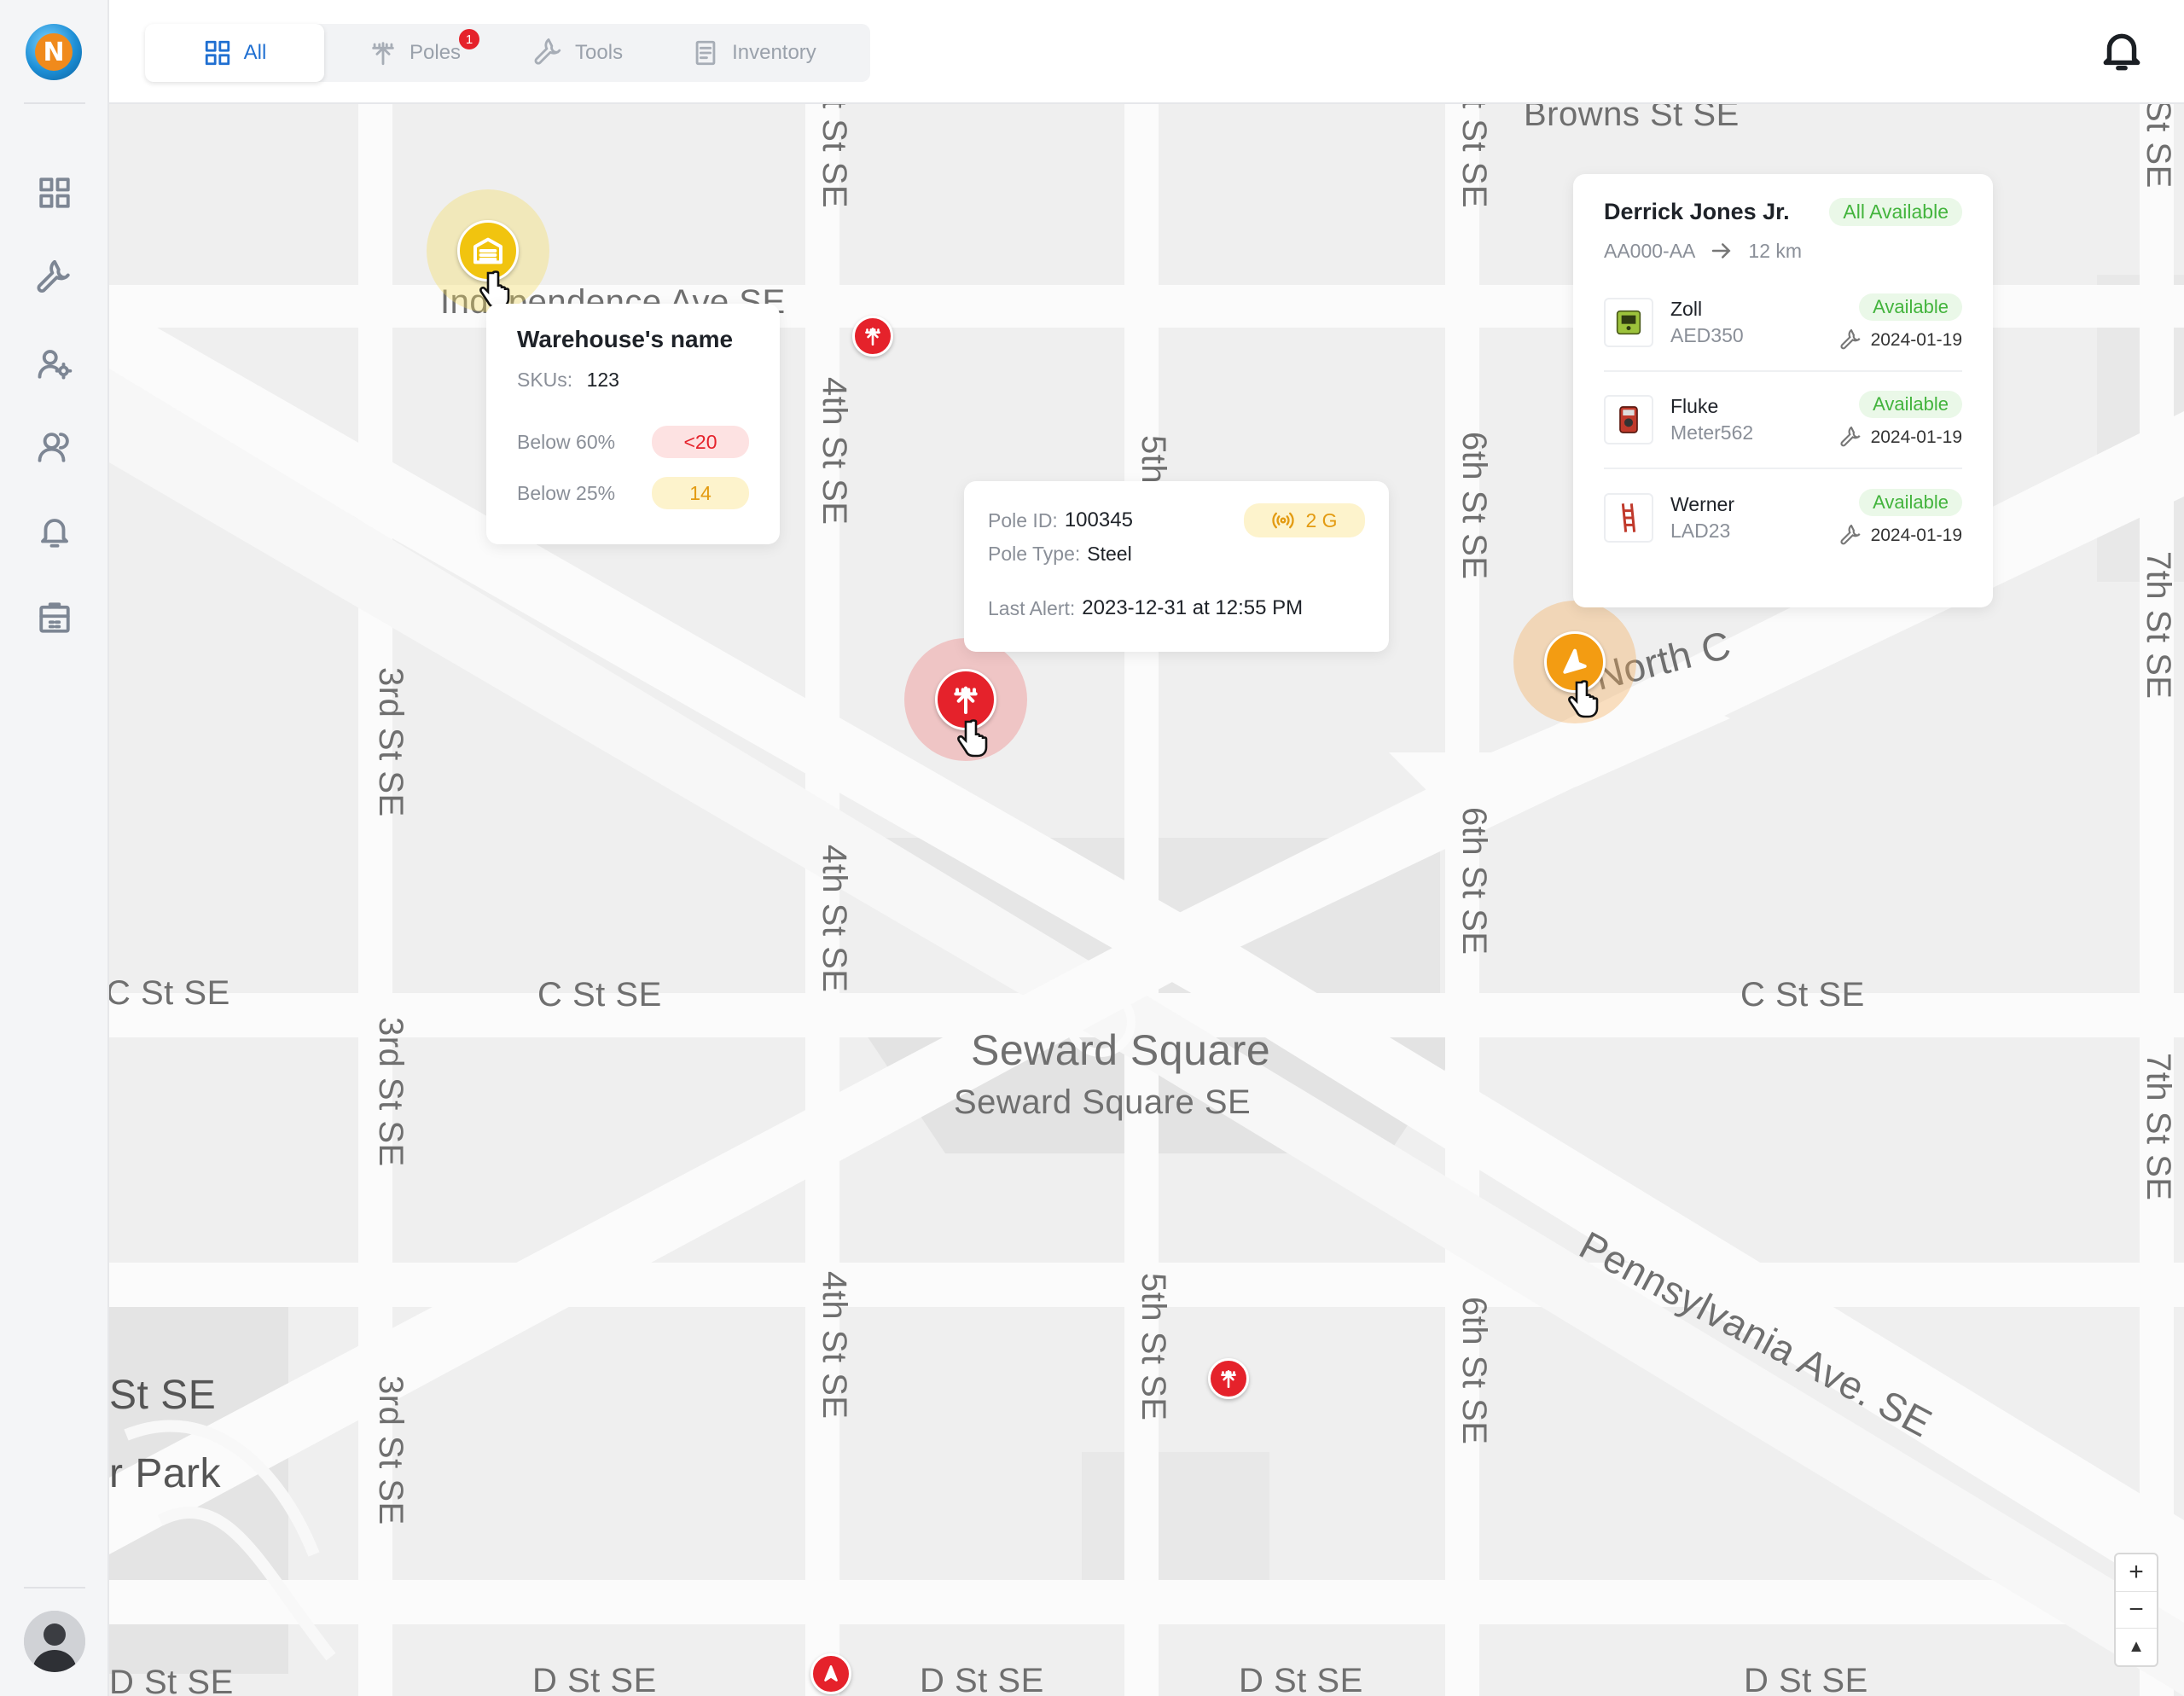  I want to click on user-avatar-icon, so click(54, 1642).